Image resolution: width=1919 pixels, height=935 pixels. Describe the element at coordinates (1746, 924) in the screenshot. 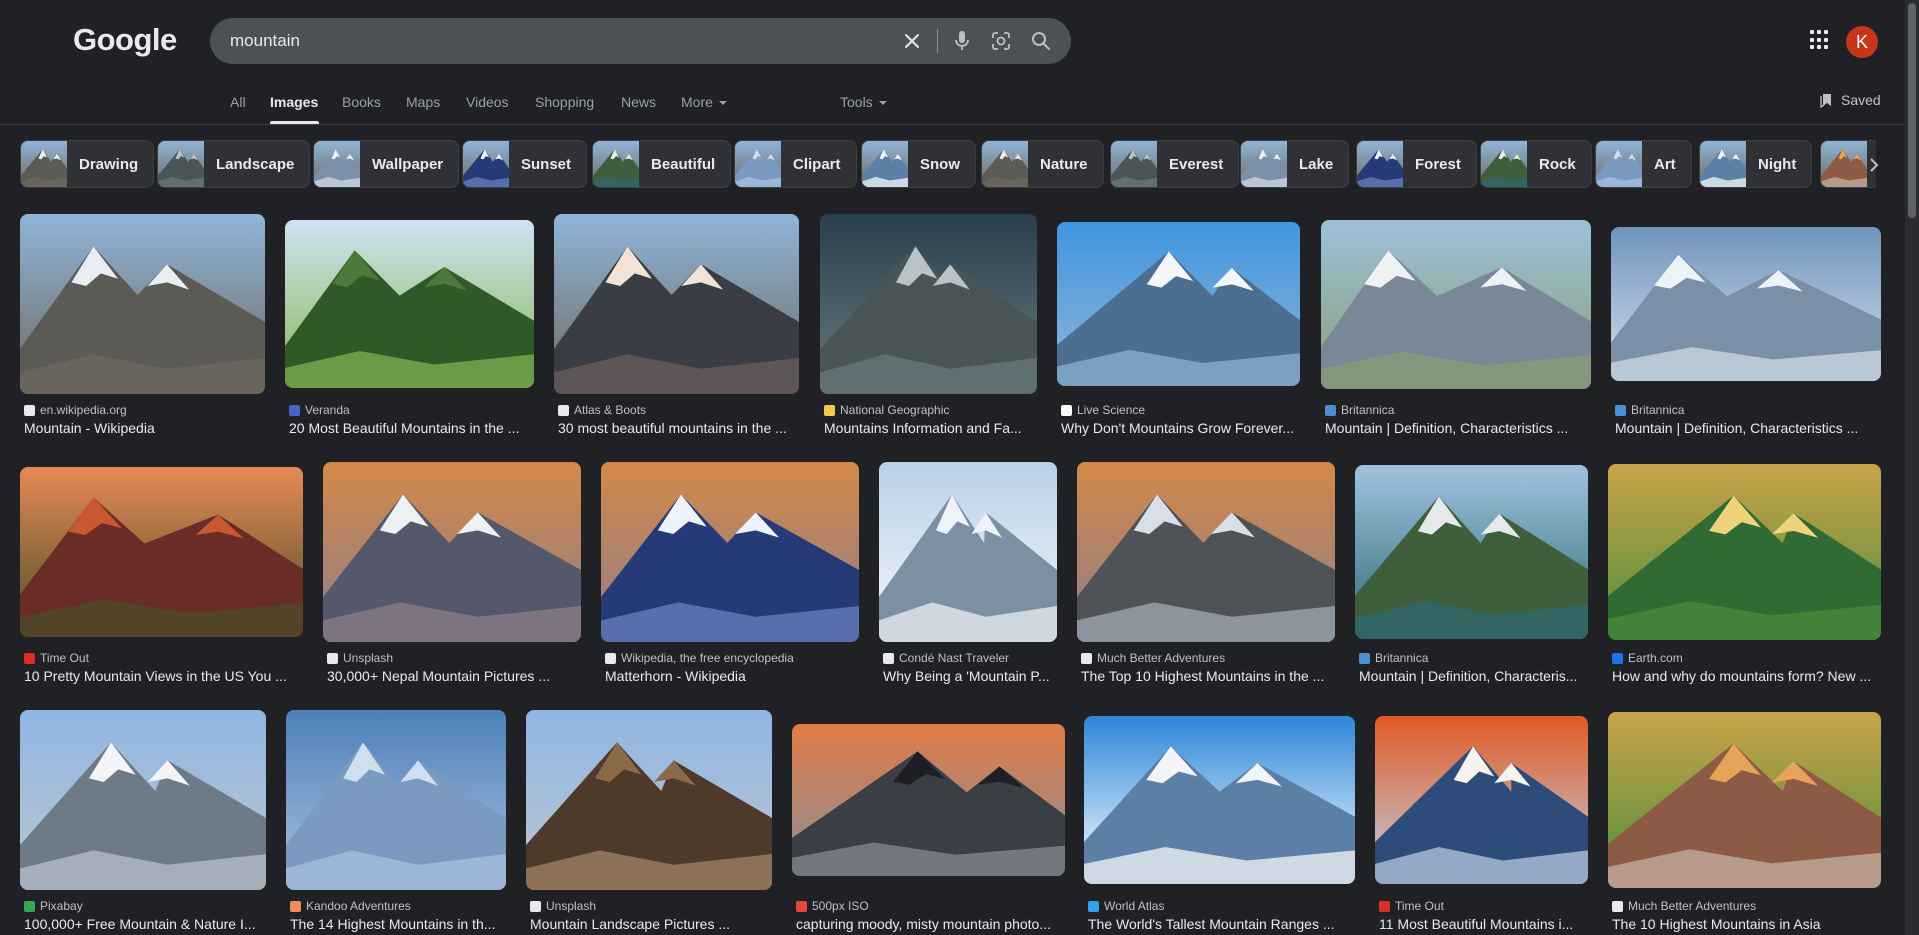

I see `result-title: The 10 Highest Mountains in Asia` at that location.